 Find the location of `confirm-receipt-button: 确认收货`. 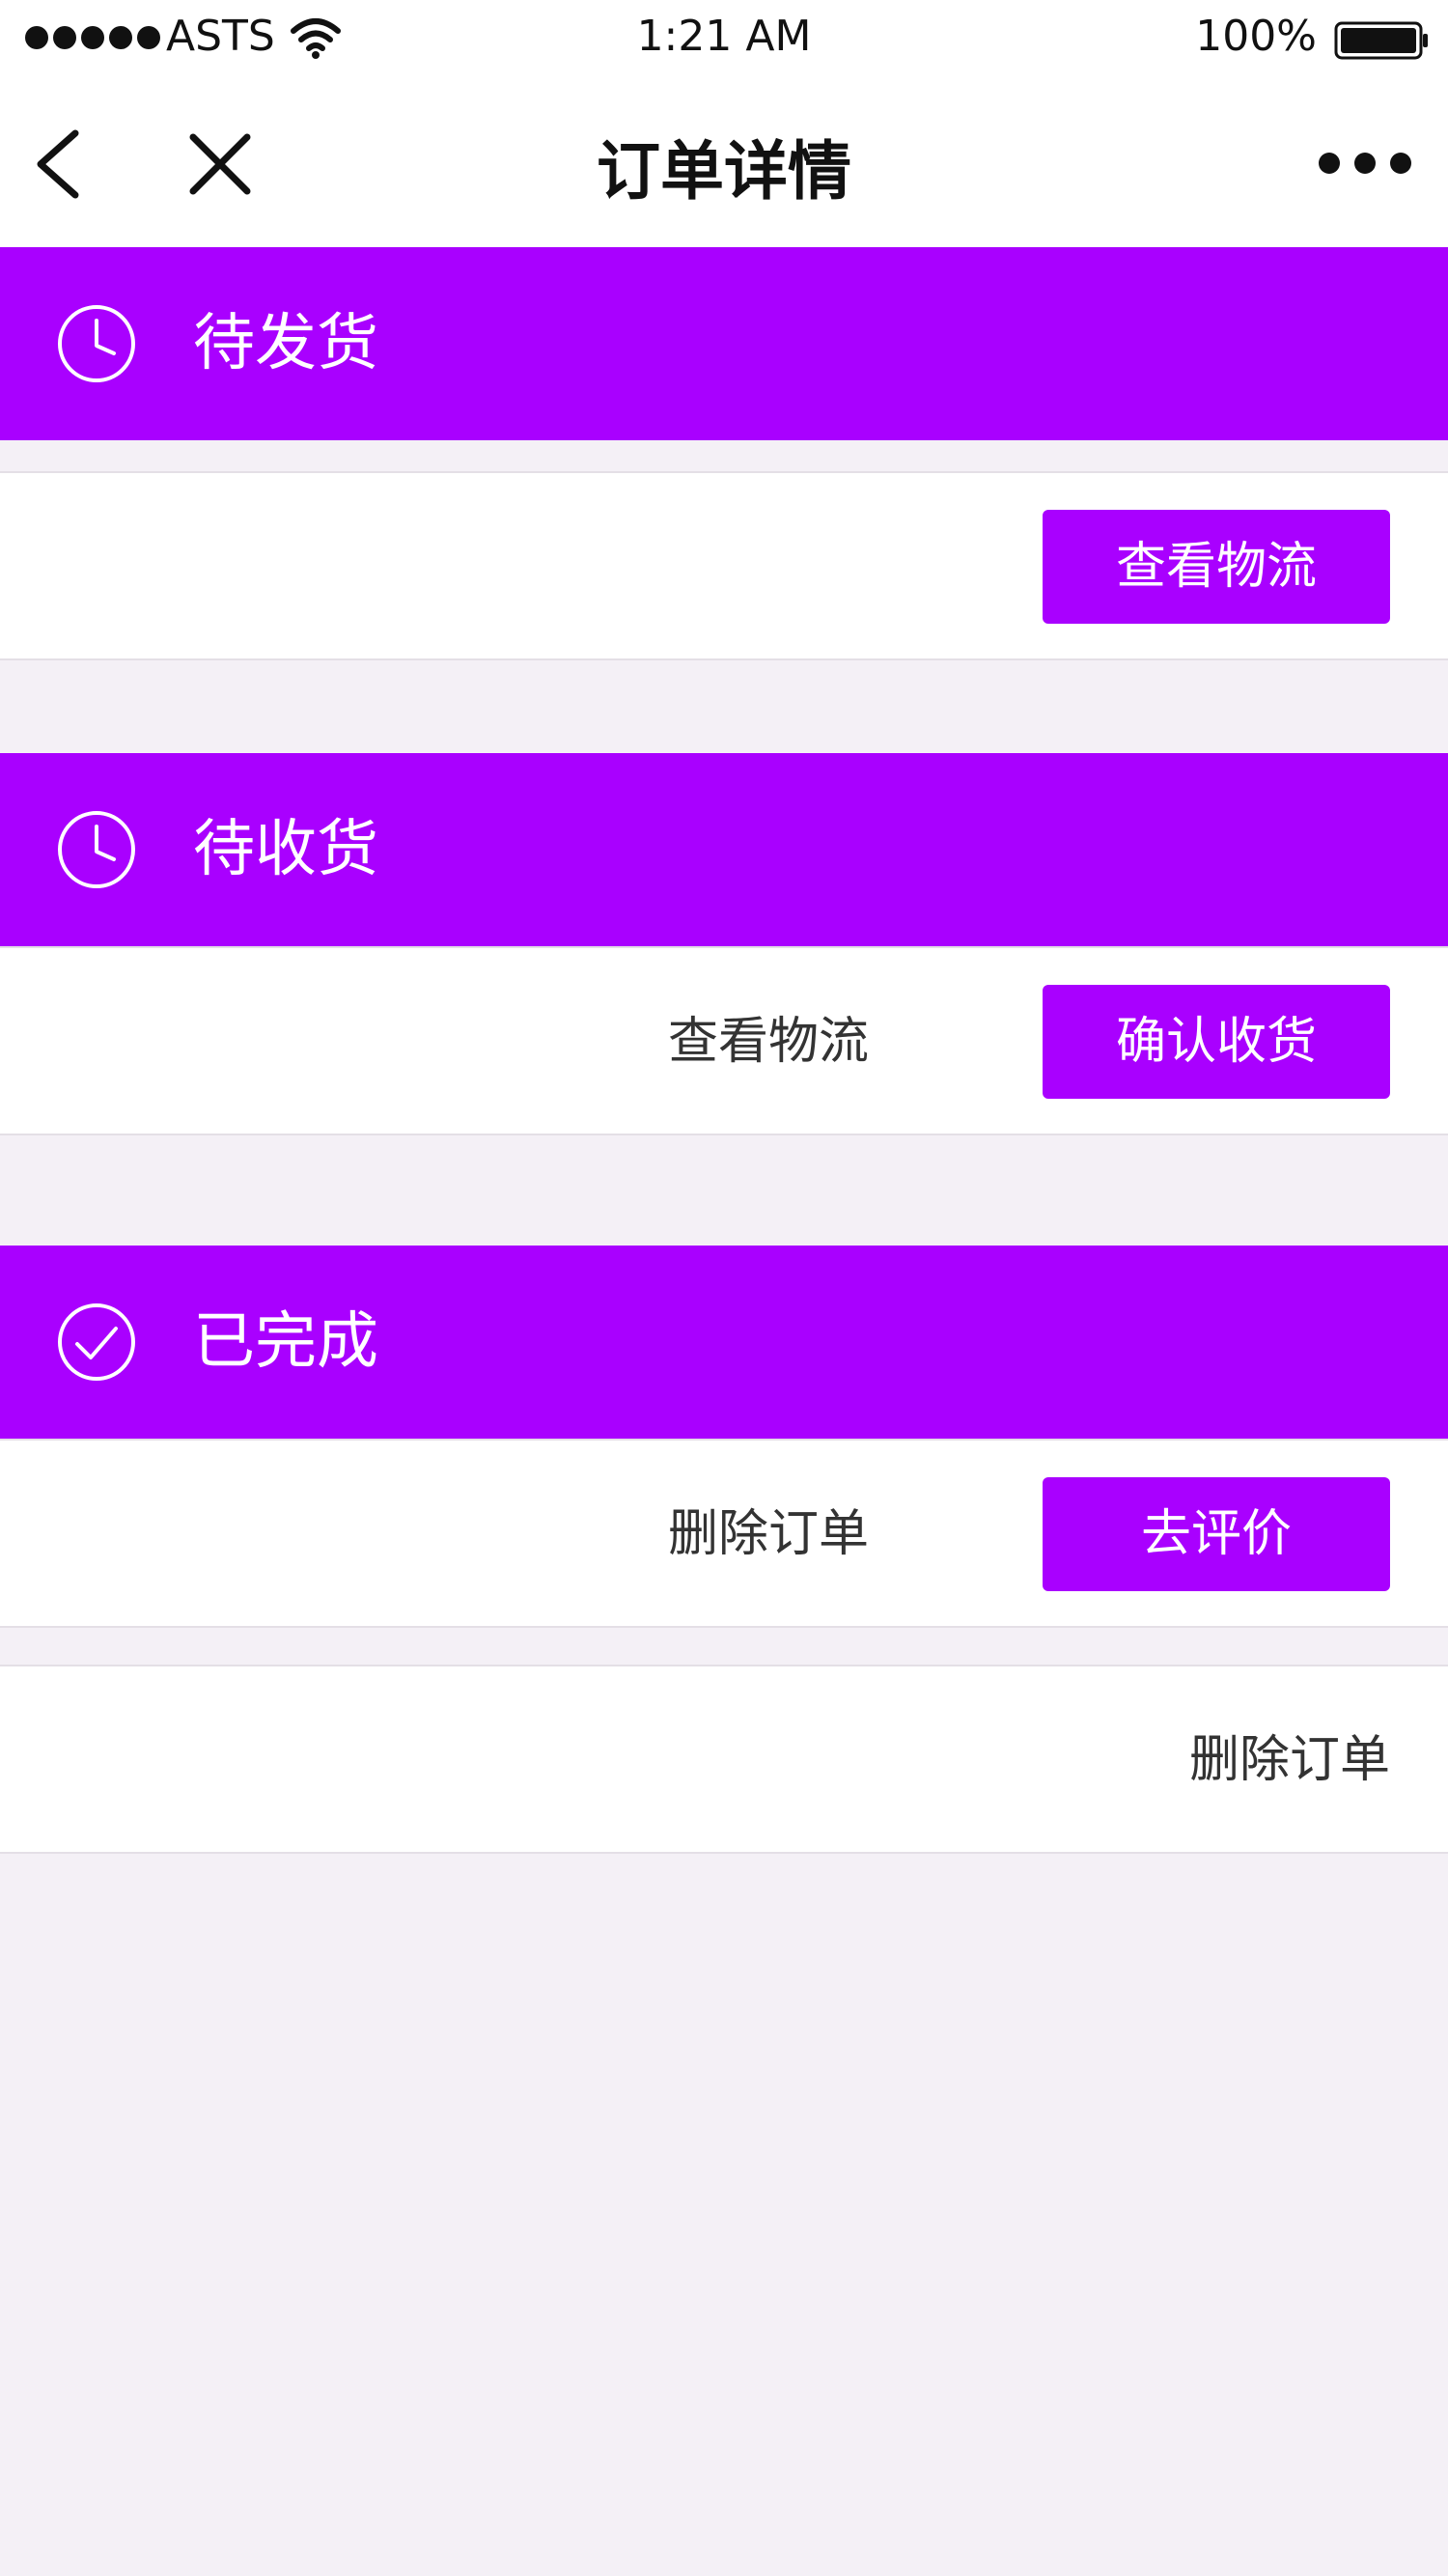

confirm-receipt-button: 确认收货 is located at coordinates (1216, 1042).